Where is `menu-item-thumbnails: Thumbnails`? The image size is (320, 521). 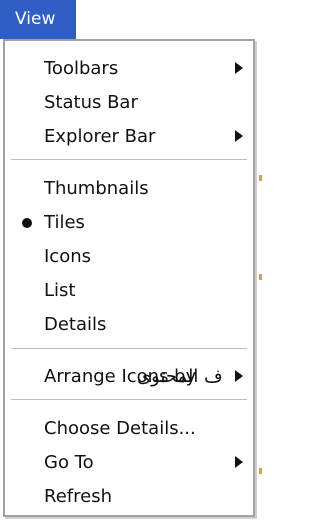
menu-item-thumbnails: Thumbnails is located at coordinates (129, 189).